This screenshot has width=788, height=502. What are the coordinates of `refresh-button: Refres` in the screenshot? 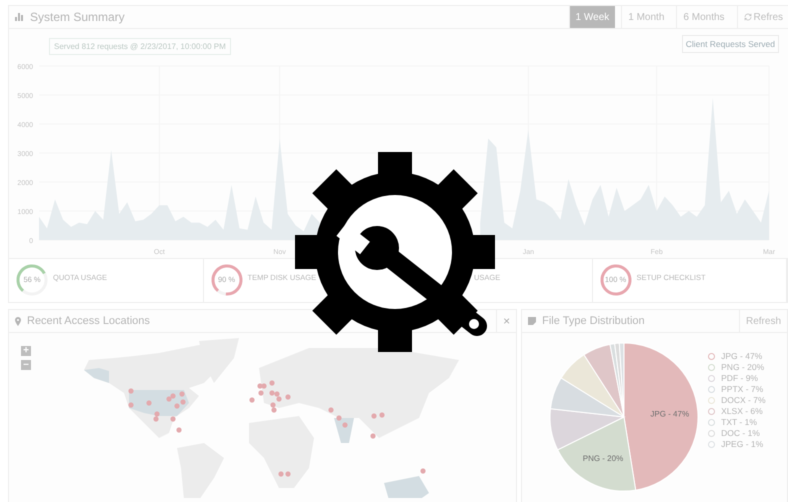 It's located at (762, 17).